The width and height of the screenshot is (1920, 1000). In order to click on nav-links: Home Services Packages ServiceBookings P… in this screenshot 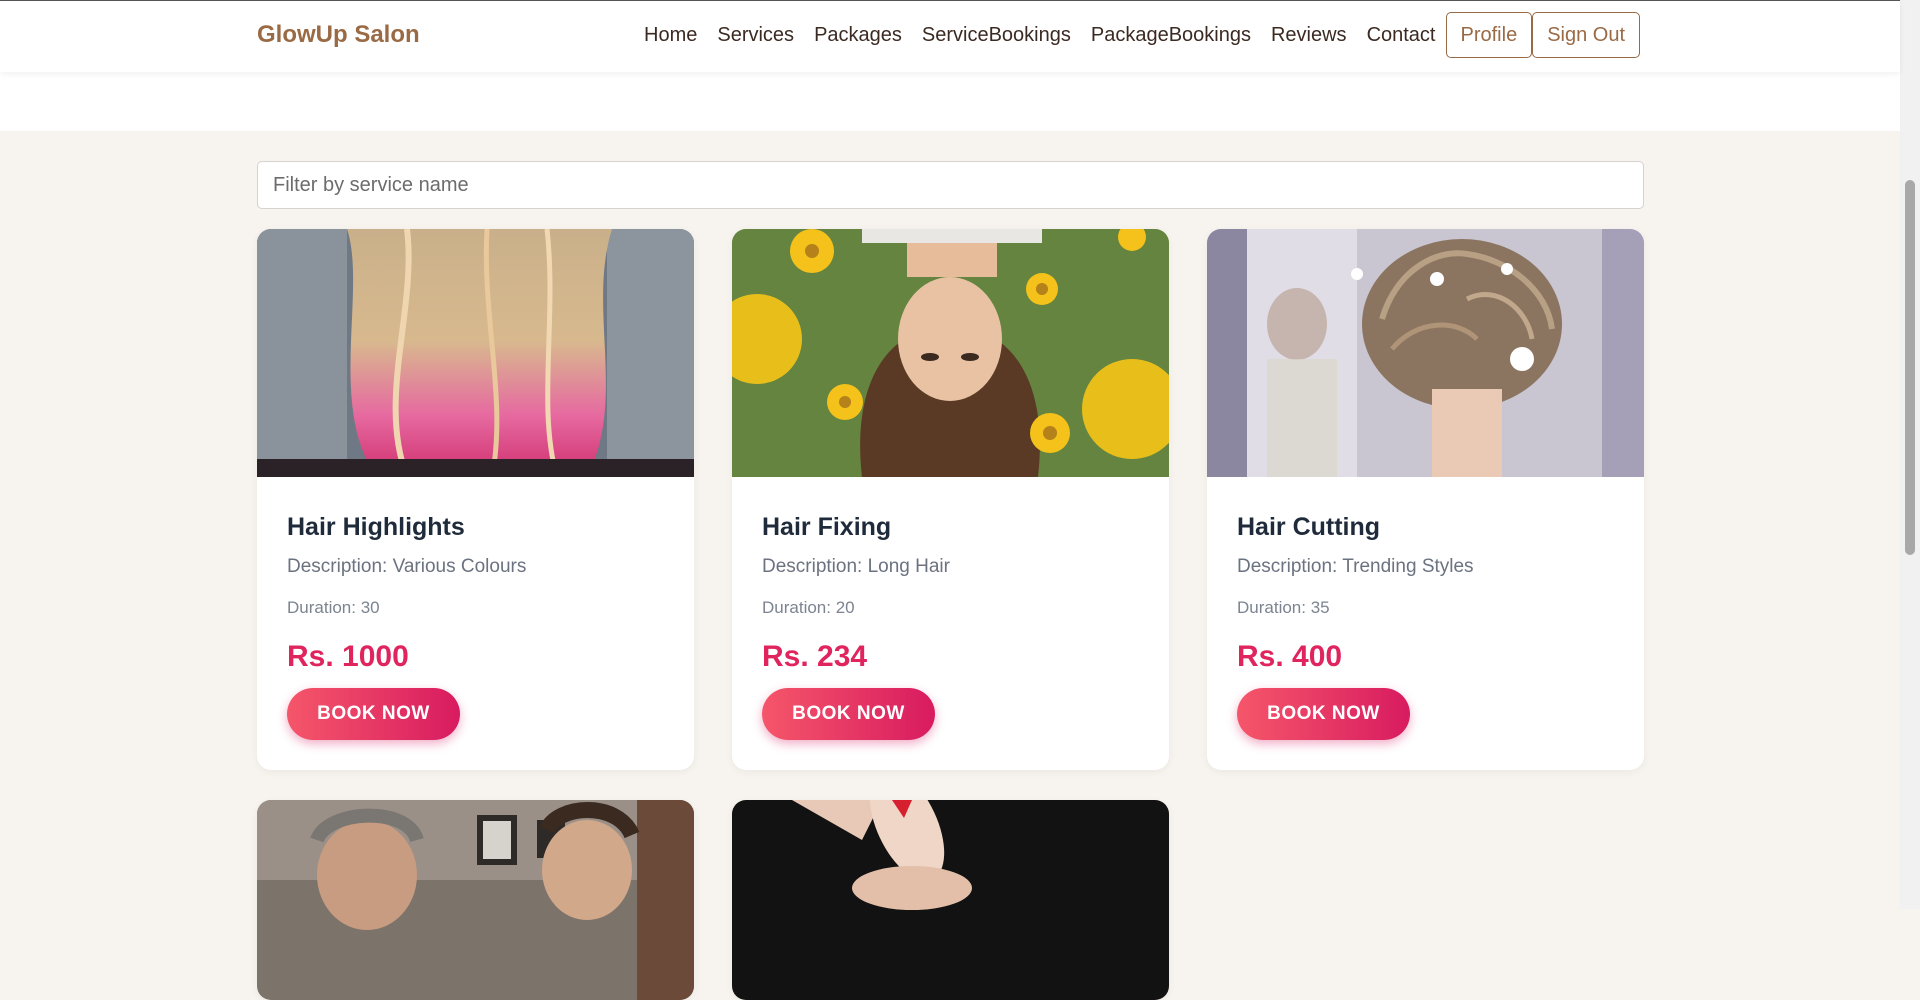, I will do `click(1137, 35)`.